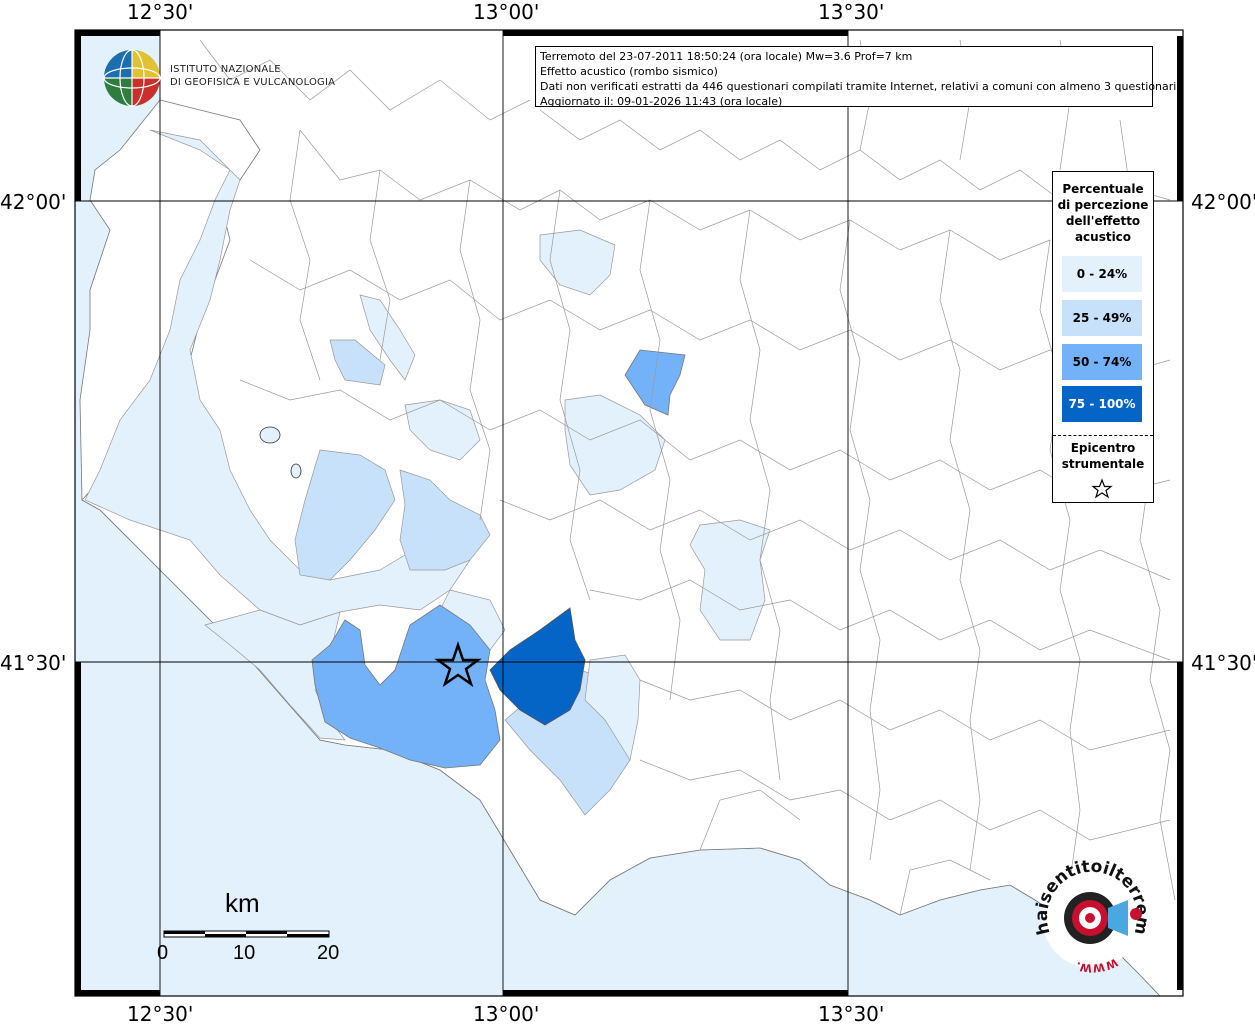  I want to click on legend-swatch-25-49: 25 - 49%, so click(1102, 318).